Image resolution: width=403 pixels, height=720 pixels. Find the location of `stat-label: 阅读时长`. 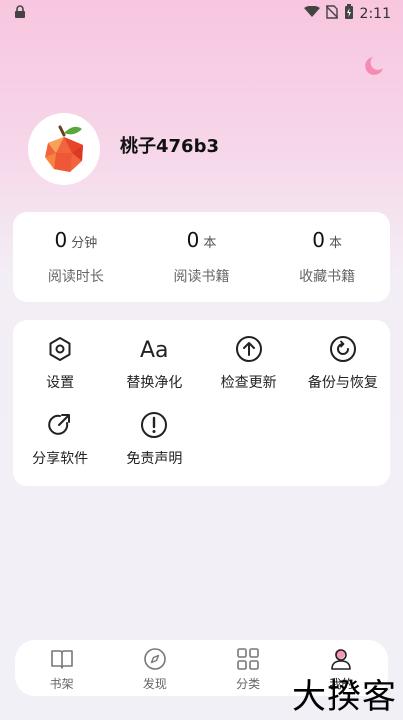

stat-label: 阅读时长 is located at coordinates (75, 277).